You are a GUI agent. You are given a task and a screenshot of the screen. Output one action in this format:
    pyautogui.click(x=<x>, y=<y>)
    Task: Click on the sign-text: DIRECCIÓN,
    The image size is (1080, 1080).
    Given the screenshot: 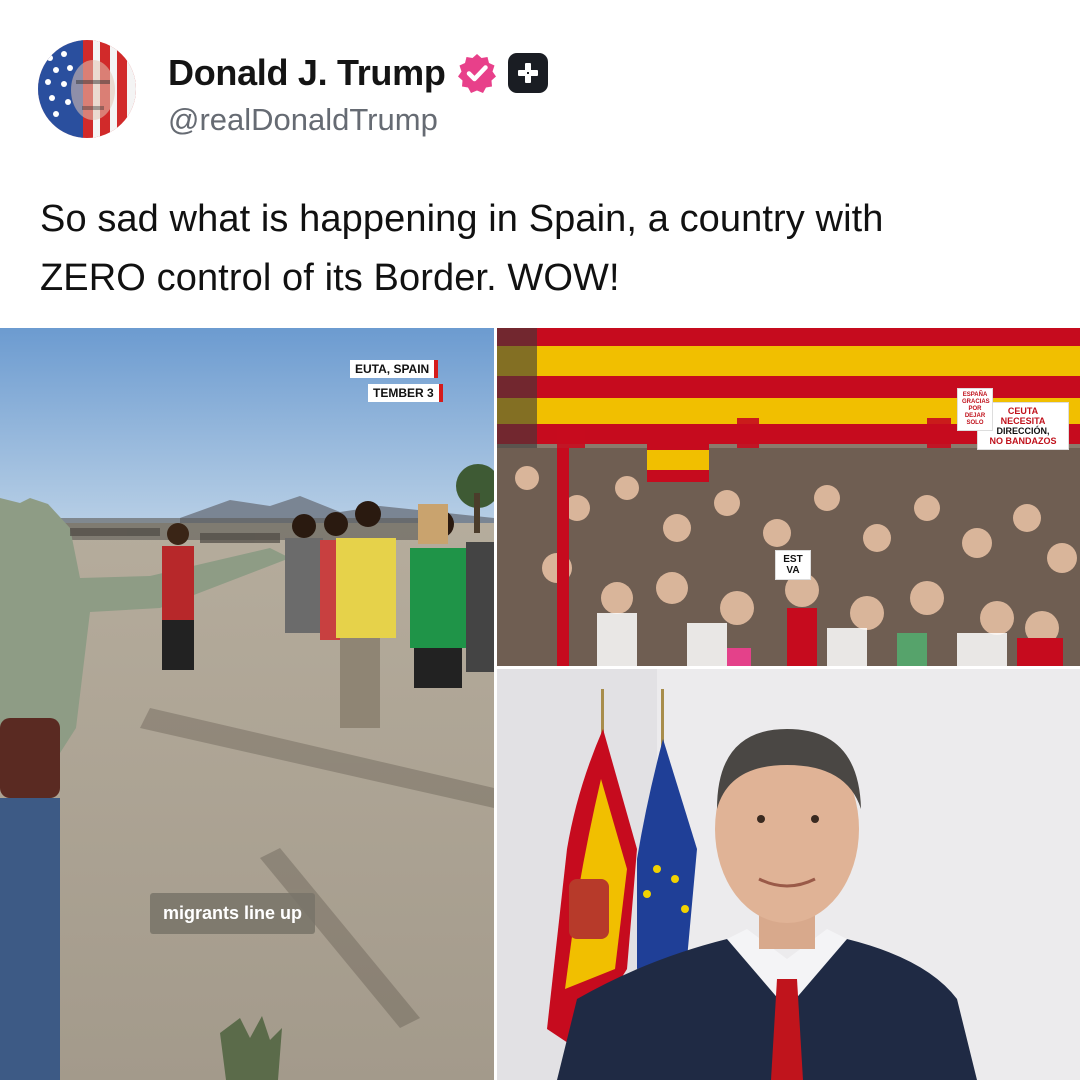 What is the action you would take?
    pyautogui.click(x=1023, y=431)
    